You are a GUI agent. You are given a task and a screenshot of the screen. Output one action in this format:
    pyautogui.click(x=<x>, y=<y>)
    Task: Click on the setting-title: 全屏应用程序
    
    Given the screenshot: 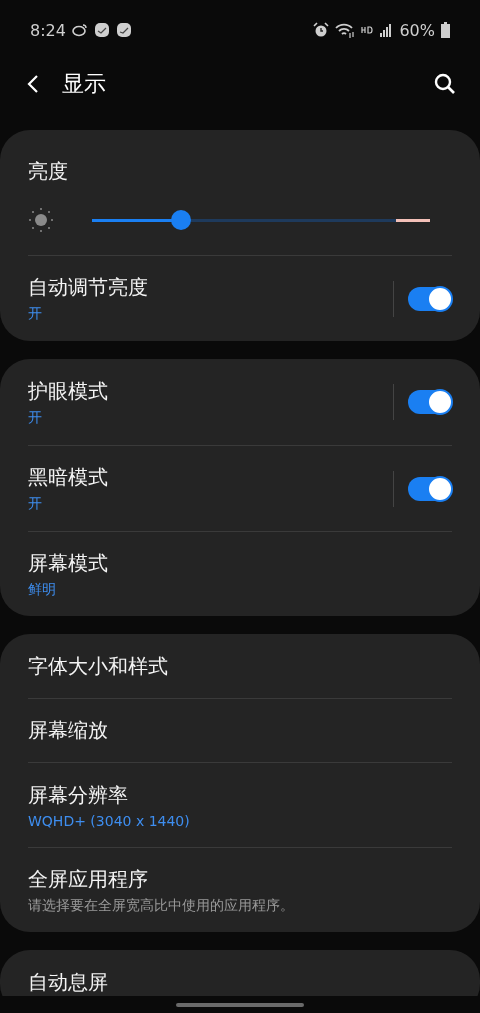 What is the action you would take?
    pyautogui.click(x=88, y=879)
    